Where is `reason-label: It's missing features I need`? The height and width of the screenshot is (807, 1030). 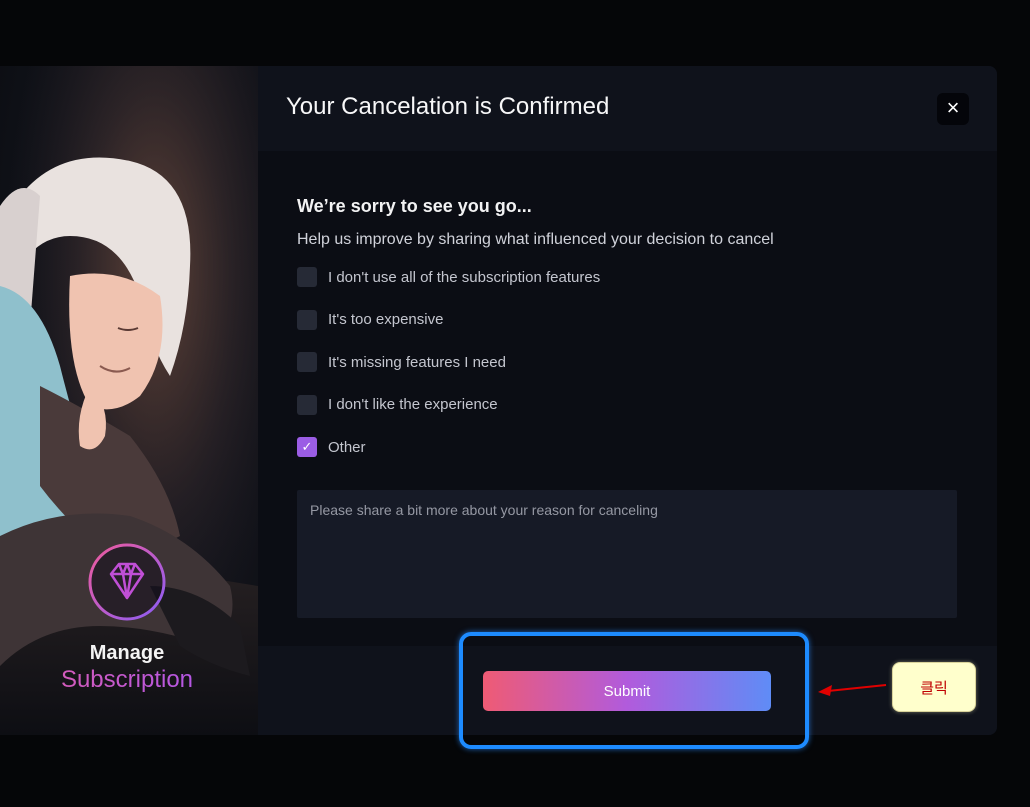
reason-label: It's missing features I need is located at coordinates (417, 362).